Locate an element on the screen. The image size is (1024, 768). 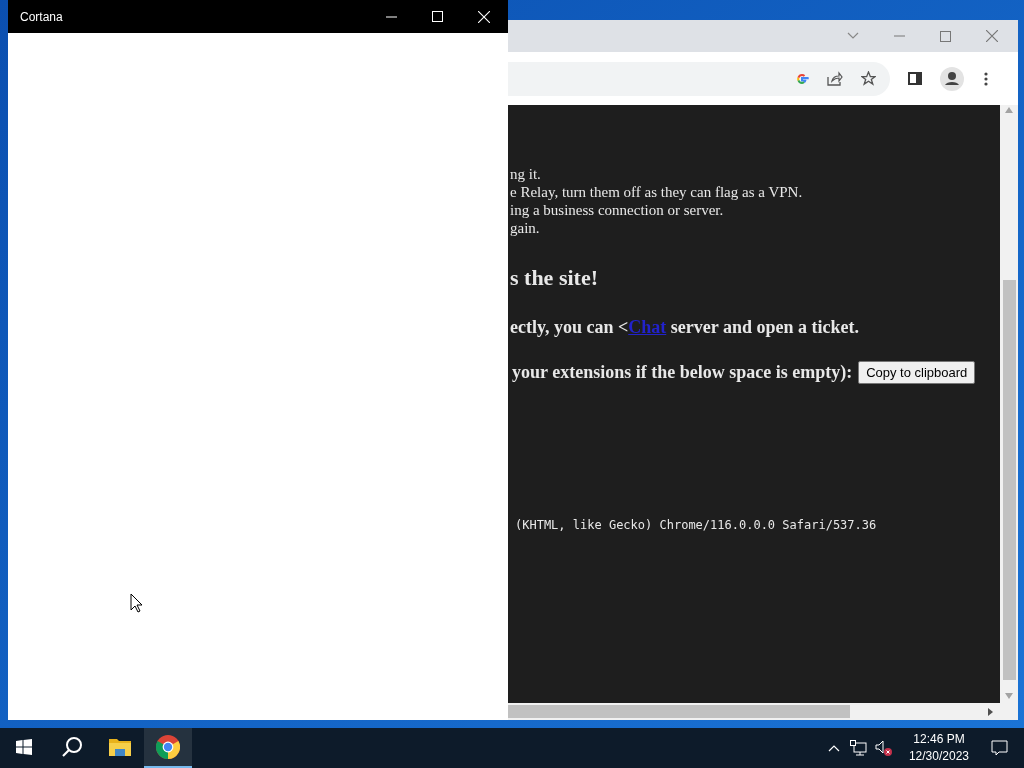
start-icon is located at coordinates (24, 747).